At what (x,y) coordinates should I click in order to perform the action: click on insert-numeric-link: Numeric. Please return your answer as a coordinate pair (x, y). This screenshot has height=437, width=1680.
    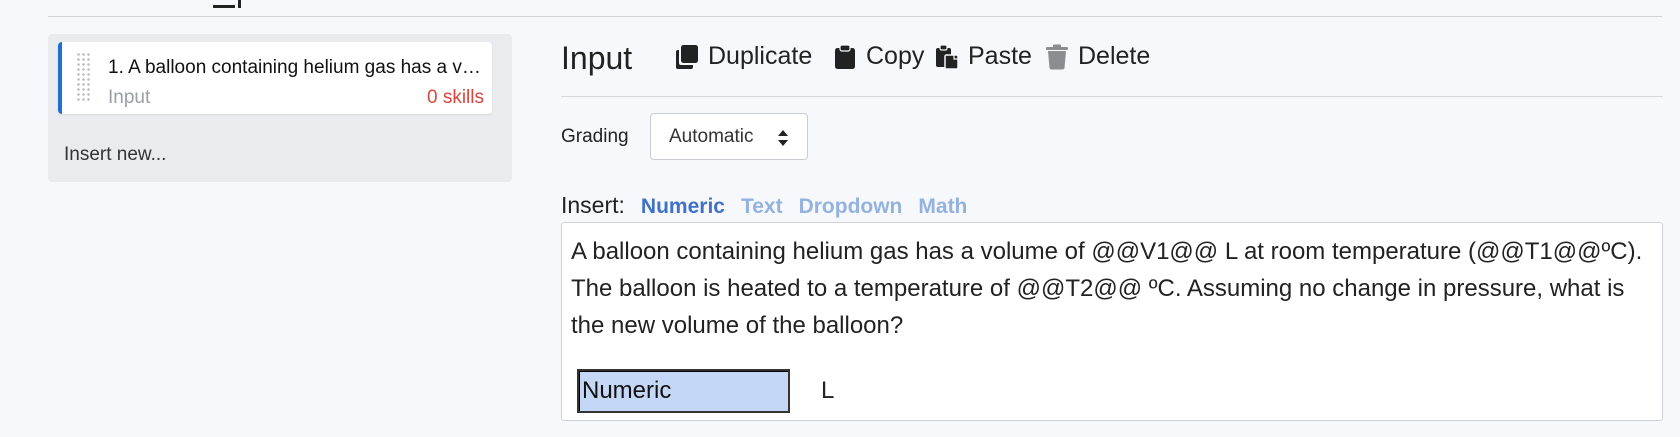
    Looking at the image, I should click on (683, 207).